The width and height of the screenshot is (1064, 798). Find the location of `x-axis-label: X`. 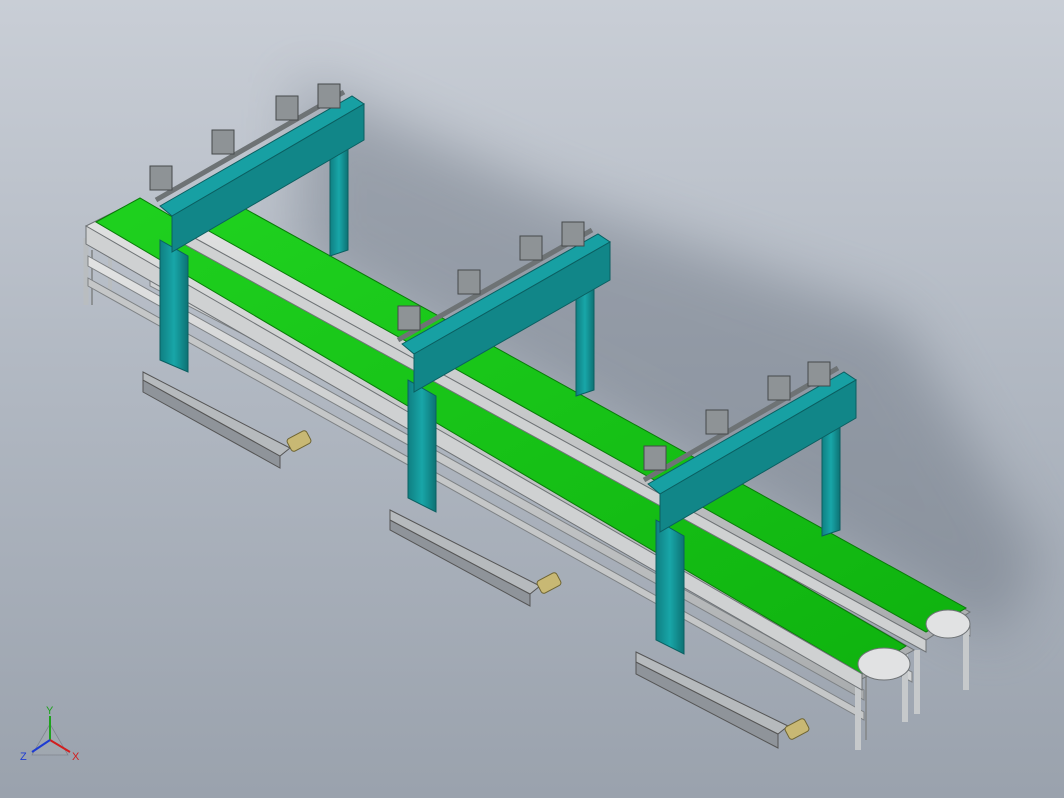

x-axis-label: X is located at coordinates (76, 757).